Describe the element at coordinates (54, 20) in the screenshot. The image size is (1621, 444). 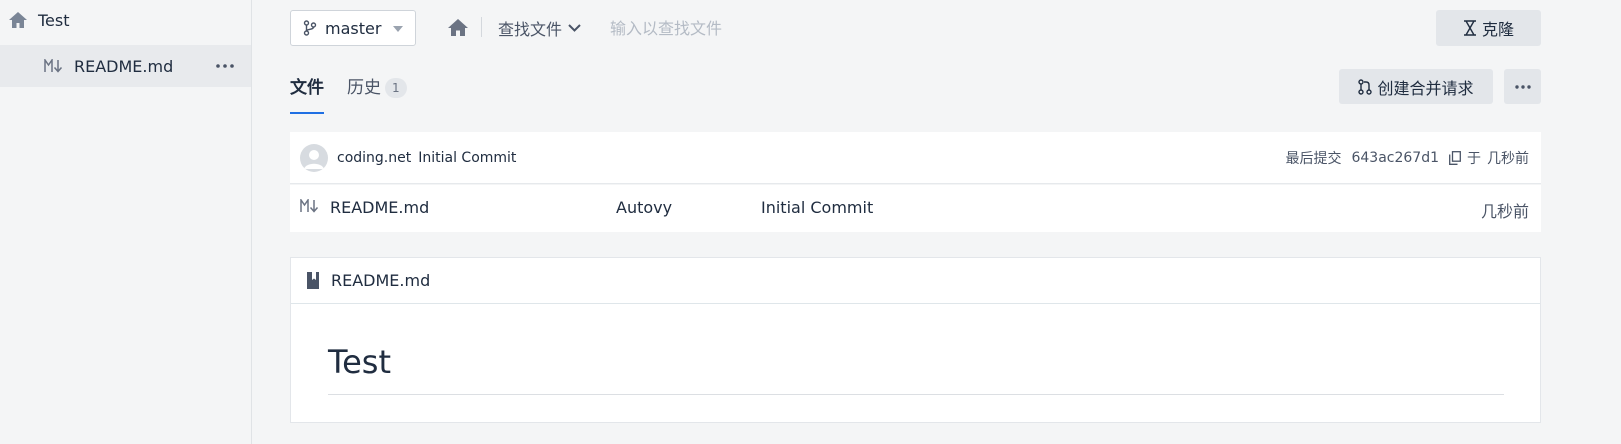
I see `sidebar-root-label: Test` at that location.